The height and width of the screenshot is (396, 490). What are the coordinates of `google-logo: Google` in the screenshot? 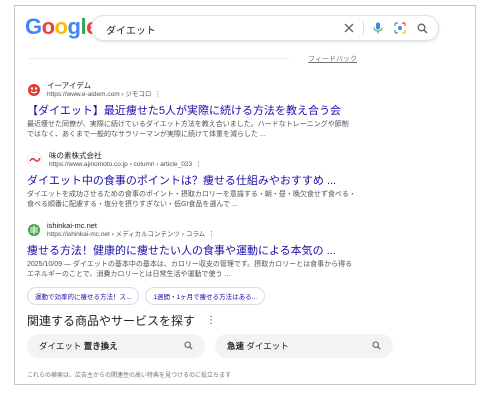 It's located at (61, 27).